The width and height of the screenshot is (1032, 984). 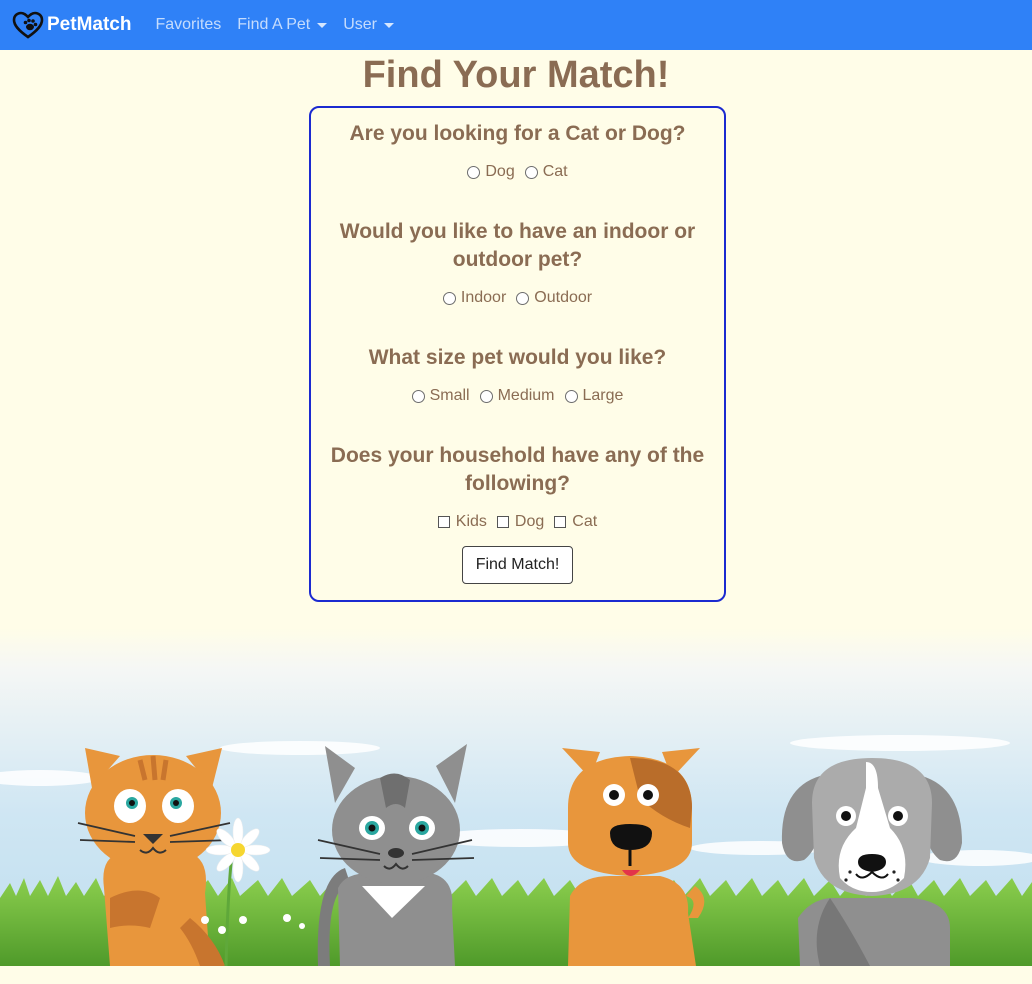 I want to click on household-options: Kids Dog Cat, so click(x=517, y=522).